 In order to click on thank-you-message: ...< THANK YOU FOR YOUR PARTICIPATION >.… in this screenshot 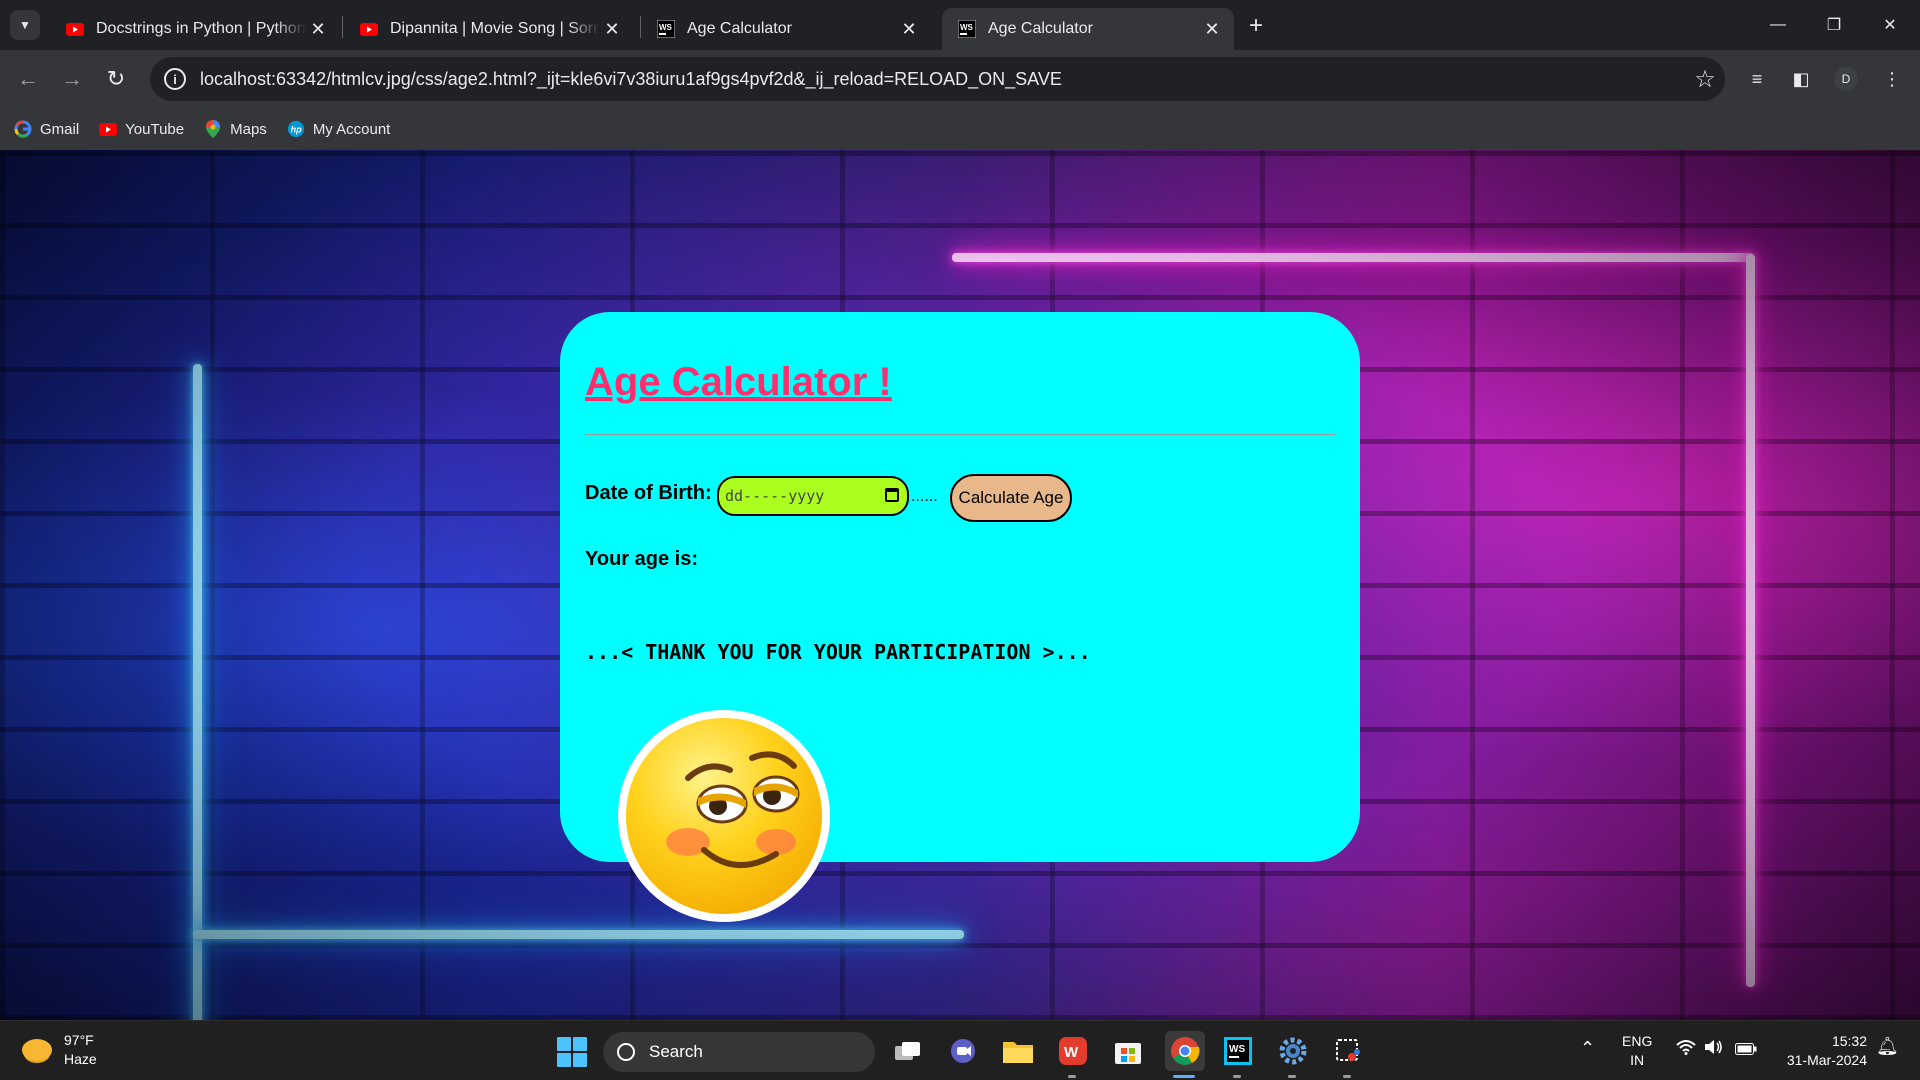, I will do `click(838, 652)`.